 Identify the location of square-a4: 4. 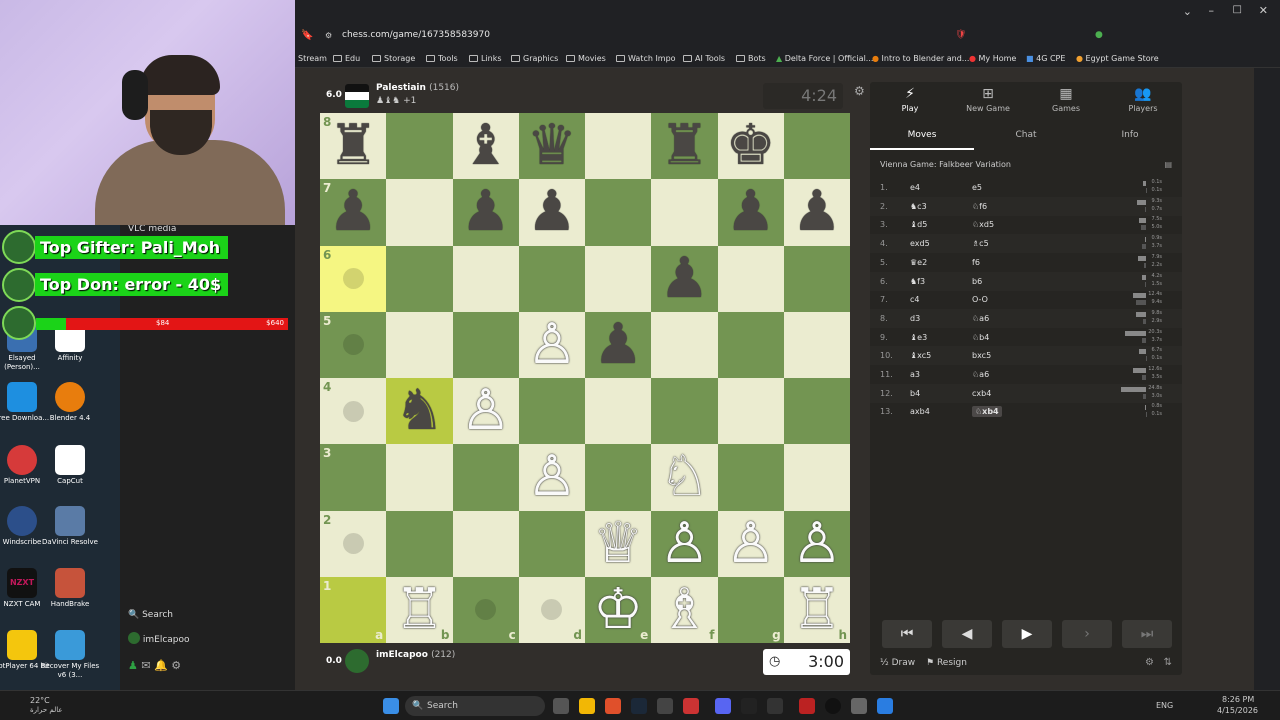
(353, 411).